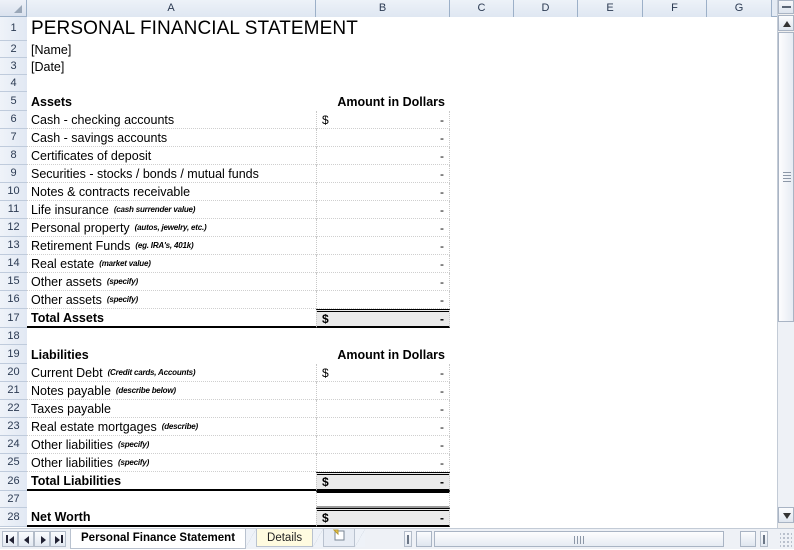  Describe the element at coordinates (13, 8) in the screenshot. I see `select-all-corner` at that location.